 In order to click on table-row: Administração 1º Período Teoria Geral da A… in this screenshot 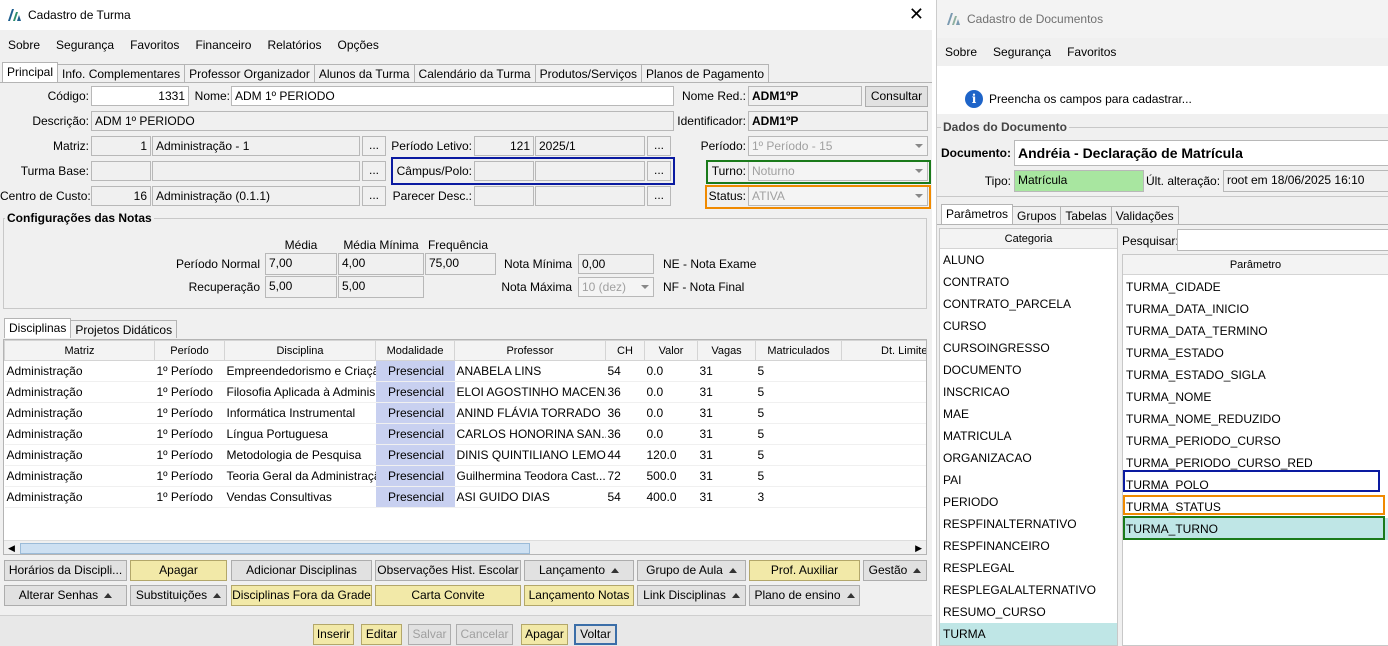, I will do `click(465, 476)`.